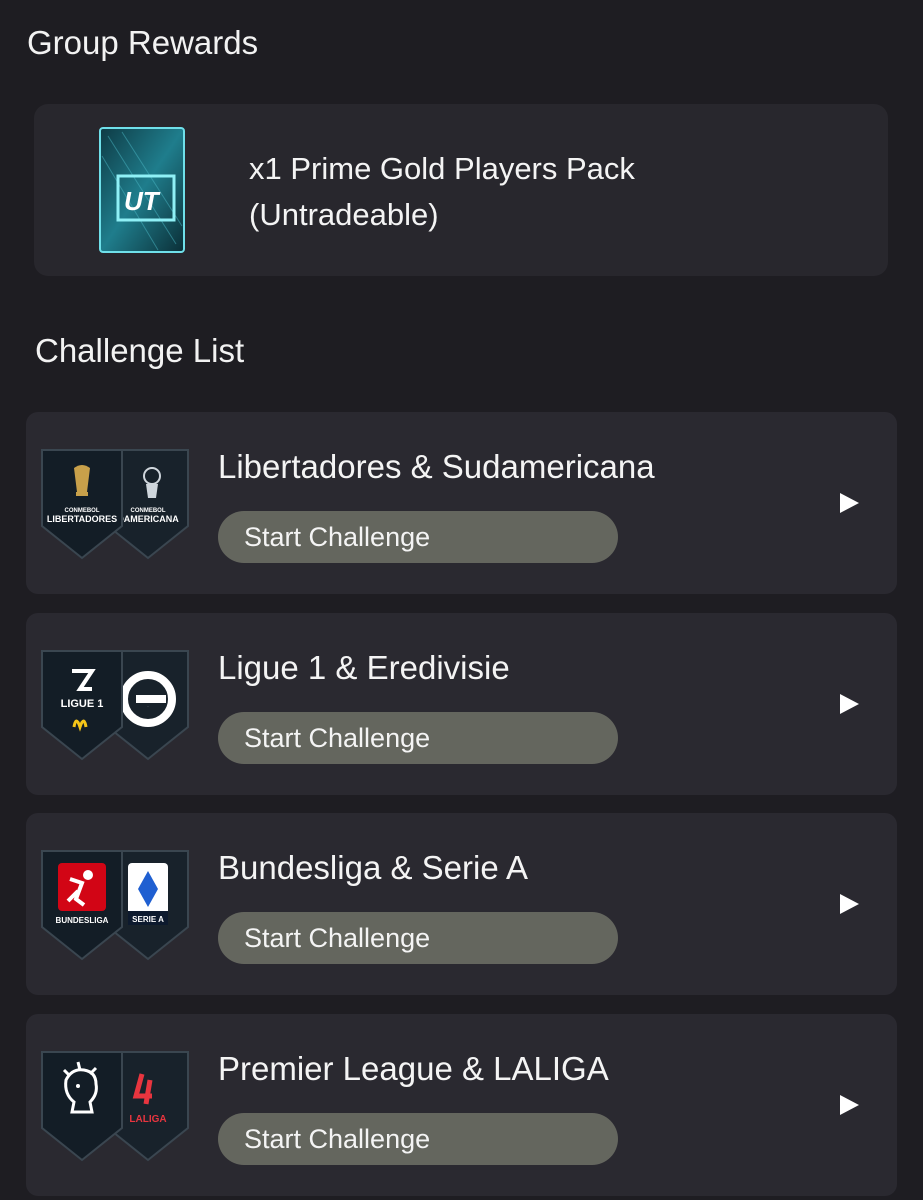 The width and height of the screenshot is (923, 1200). I want to click on premier-league-badge-icon, so click(82, 1106).